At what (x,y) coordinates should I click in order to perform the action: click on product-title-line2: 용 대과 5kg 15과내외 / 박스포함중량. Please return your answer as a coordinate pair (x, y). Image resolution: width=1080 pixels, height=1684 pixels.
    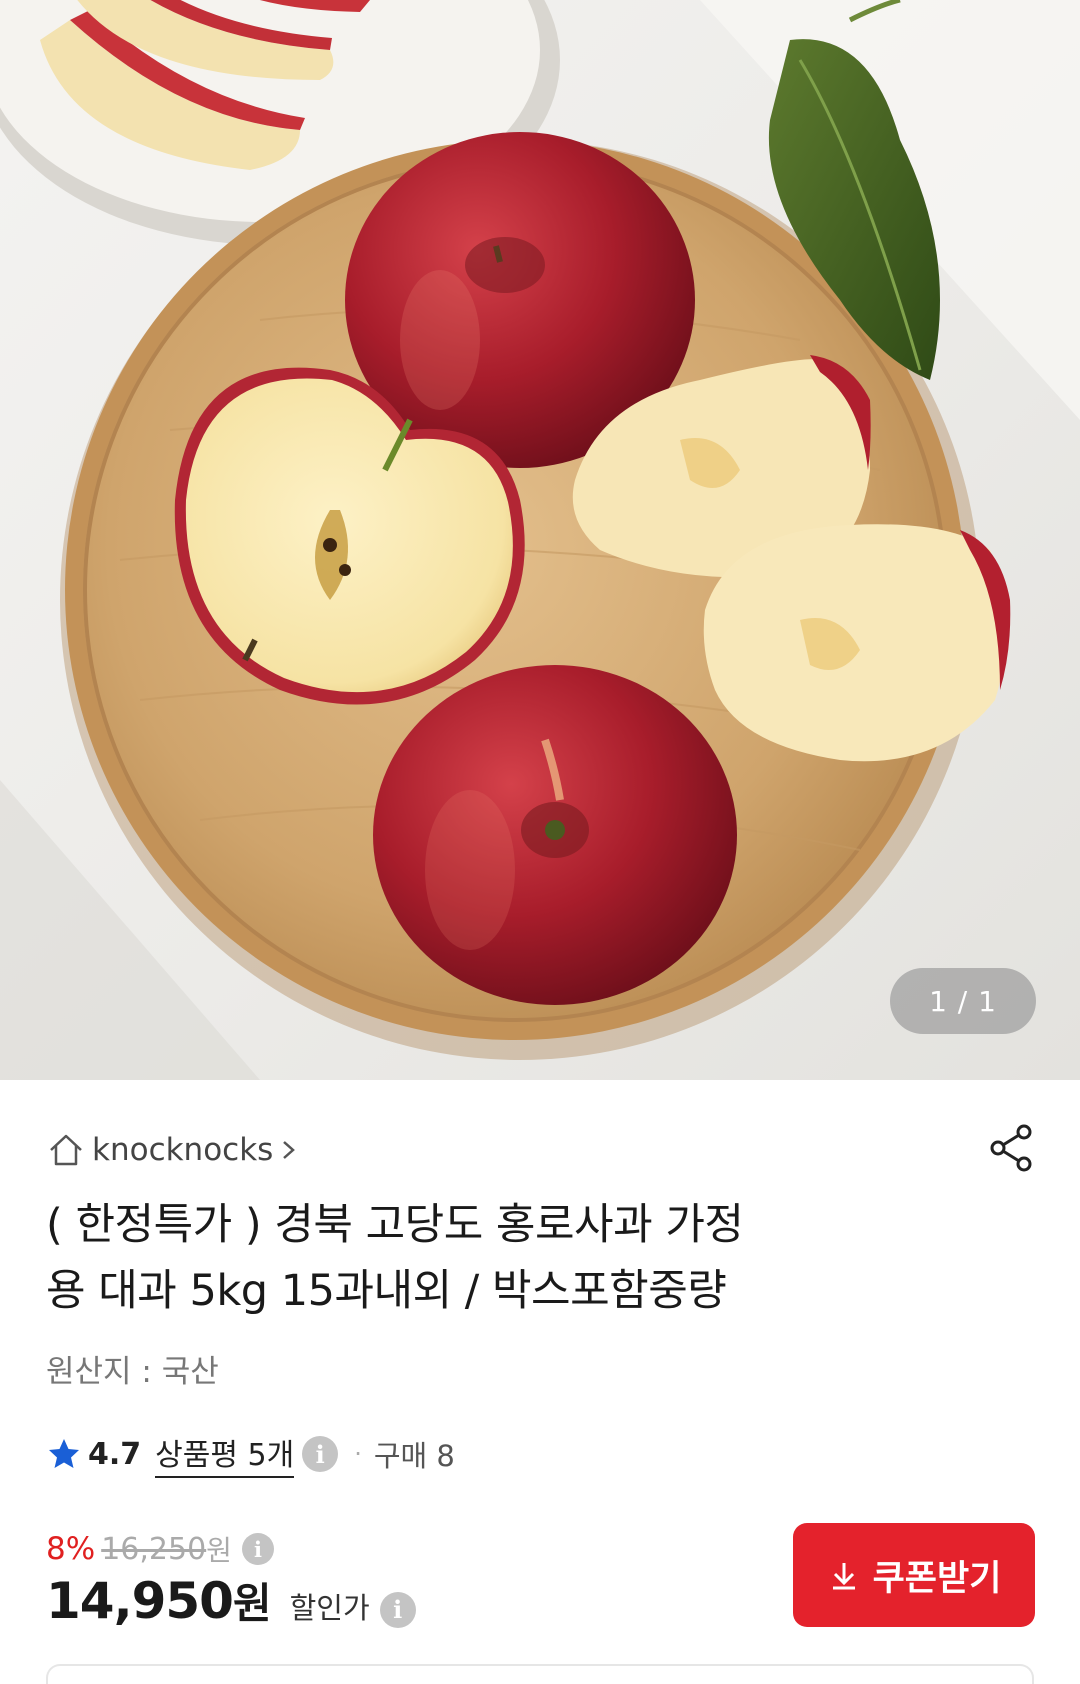
    Looking at the image, I should click on (386, 1291).